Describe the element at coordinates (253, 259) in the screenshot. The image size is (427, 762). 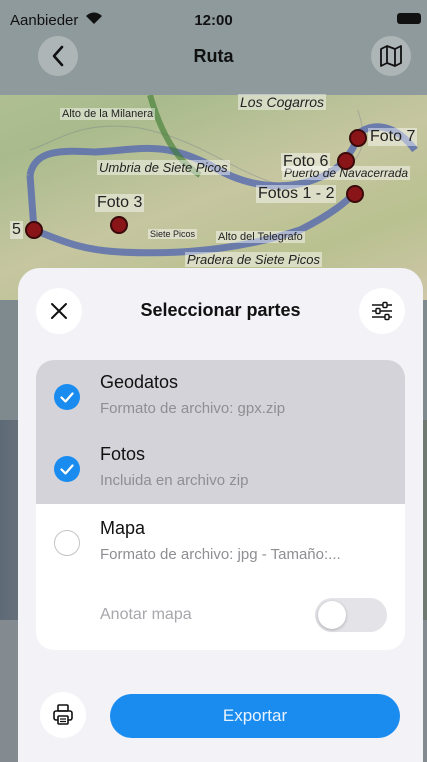
I see `map-label: Pradera de Siete Picos` at that location.